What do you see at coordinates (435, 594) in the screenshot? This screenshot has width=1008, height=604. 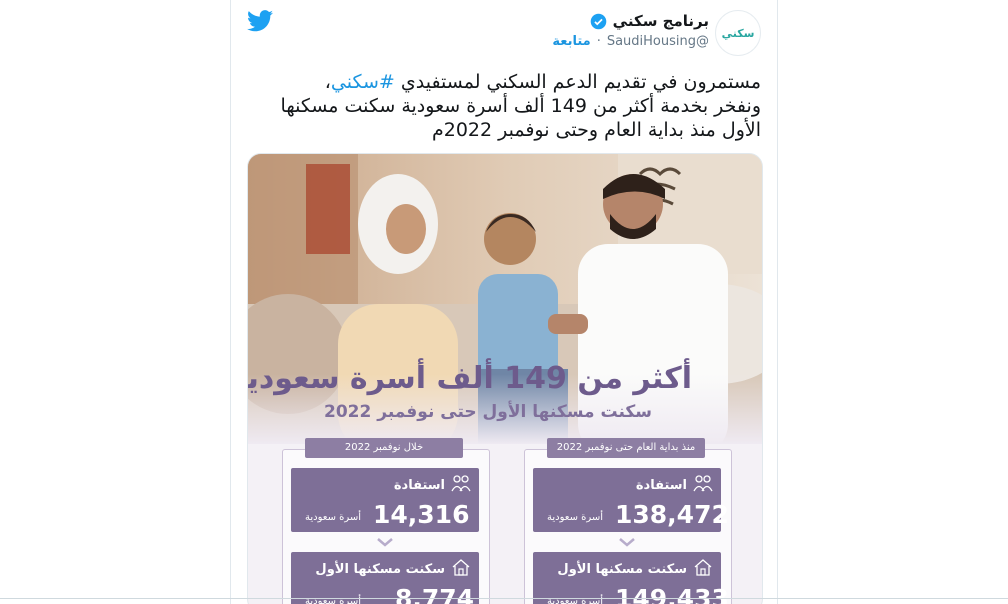 I see `housed-value: 8,774` at bounding box center [435, 594].